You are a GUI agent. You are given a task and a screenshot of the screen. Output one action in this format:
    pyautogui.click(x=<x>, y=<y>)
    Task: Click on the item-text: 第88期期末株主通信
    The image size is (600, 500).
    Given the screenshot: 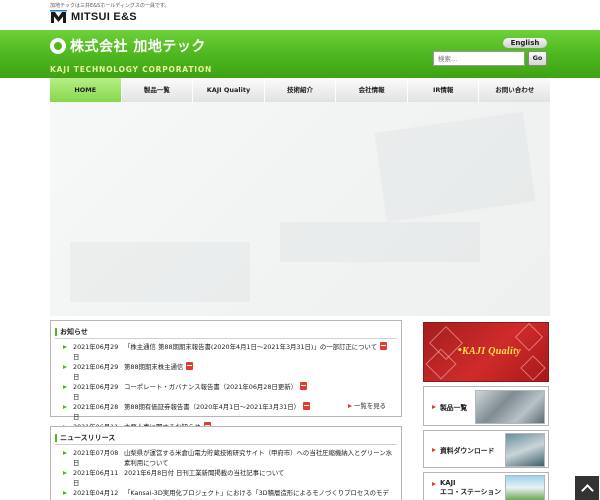 What is the action you would take?
    pyautogui.click(x=153, y=367)
    